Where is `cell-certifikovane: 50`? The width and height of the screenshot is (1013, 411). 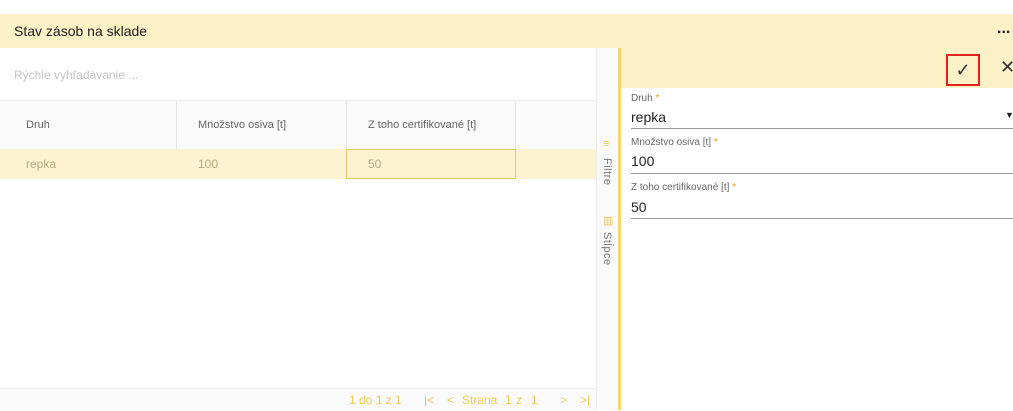
cell-certifikovane: 50 is located at coordinates (374, 165).